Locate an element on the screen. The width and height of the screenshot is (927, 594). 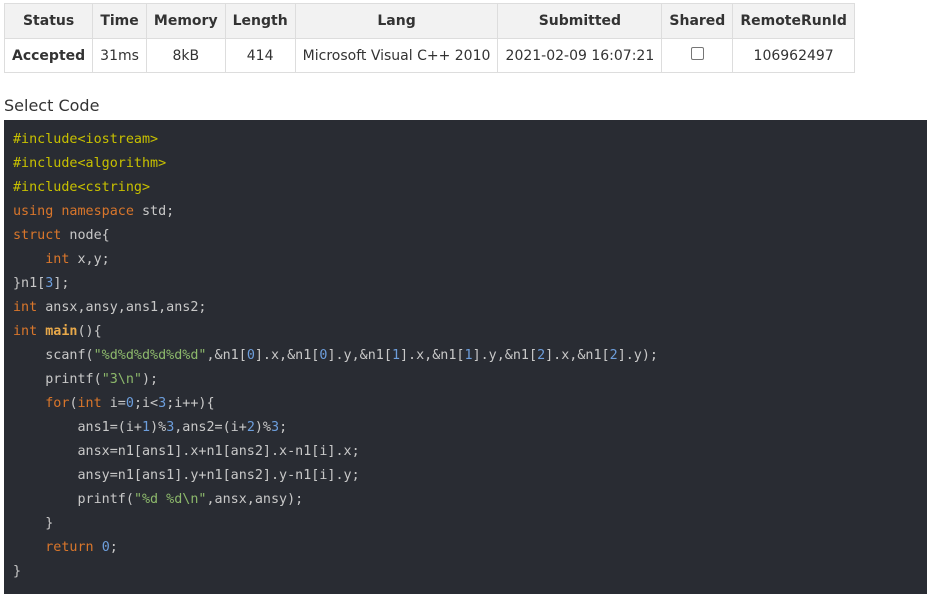
status-cell: Accepted is located at coordinates (48, 55).